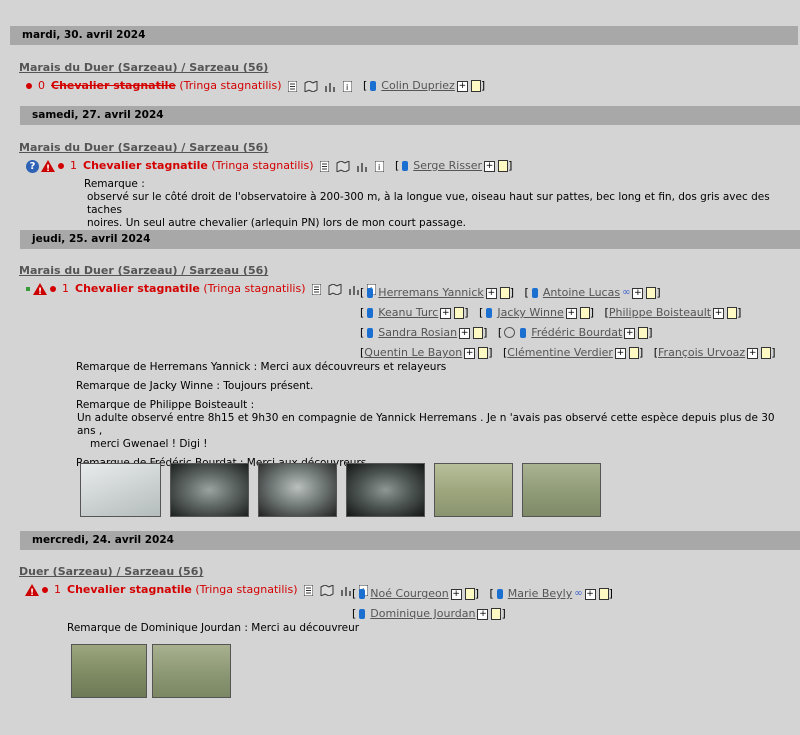  What do you see at coordinates (530, 312) in the screenshot?
I see `observer-link: Jacky Winne` at bounding box center [530, 312].